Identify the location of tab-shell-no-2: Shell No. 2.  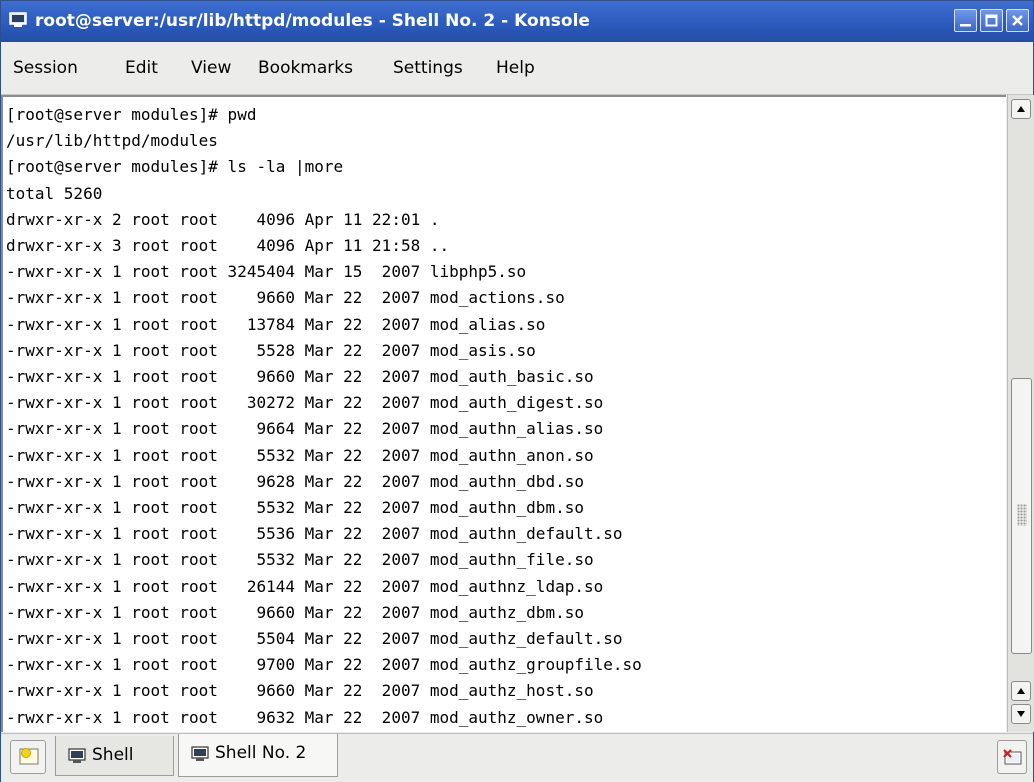
(258, 755).